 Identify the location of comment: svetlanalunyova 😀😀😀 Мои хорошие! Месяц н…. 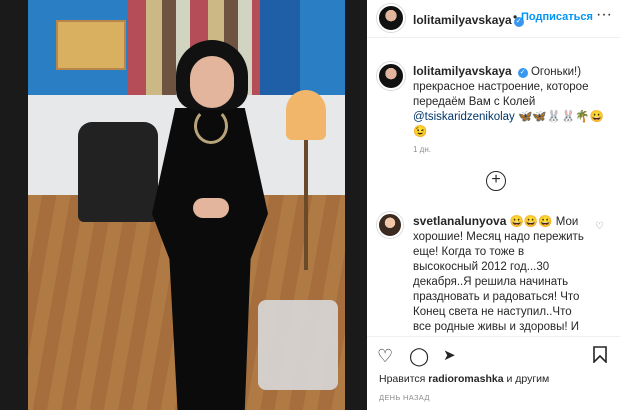
(502, 274).